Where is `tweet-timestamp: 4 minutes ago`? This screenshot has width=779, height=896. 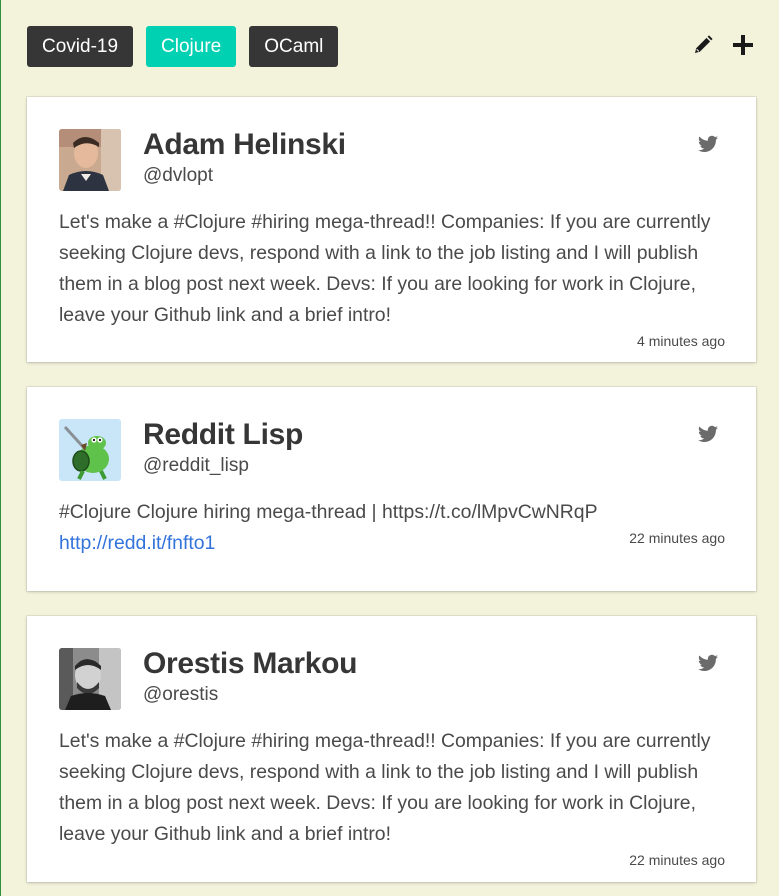
tweet-timestamp: 4 minutes ago is located at coordinates (681, 341).